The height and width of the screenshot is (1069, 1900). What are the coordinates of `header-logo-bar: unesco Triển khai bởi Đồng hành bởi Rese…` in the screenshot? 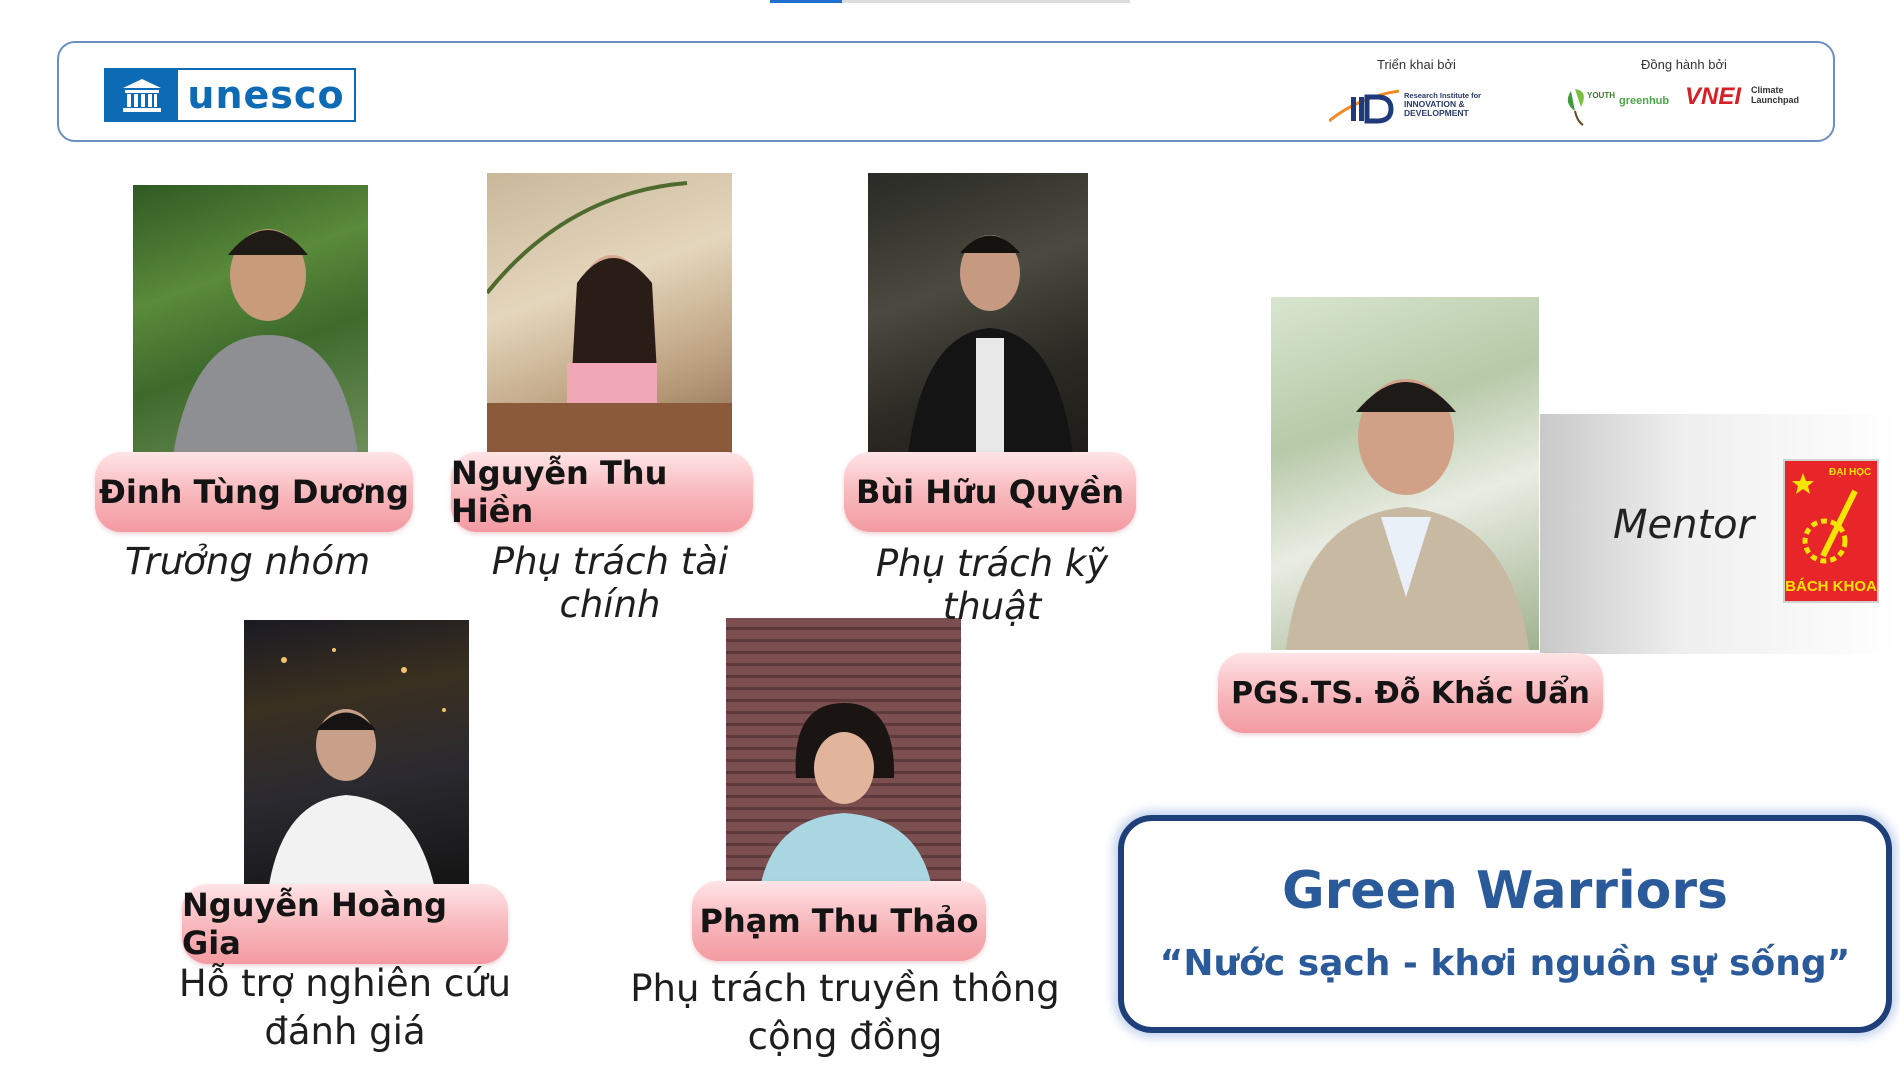 It's located at (946, 91).